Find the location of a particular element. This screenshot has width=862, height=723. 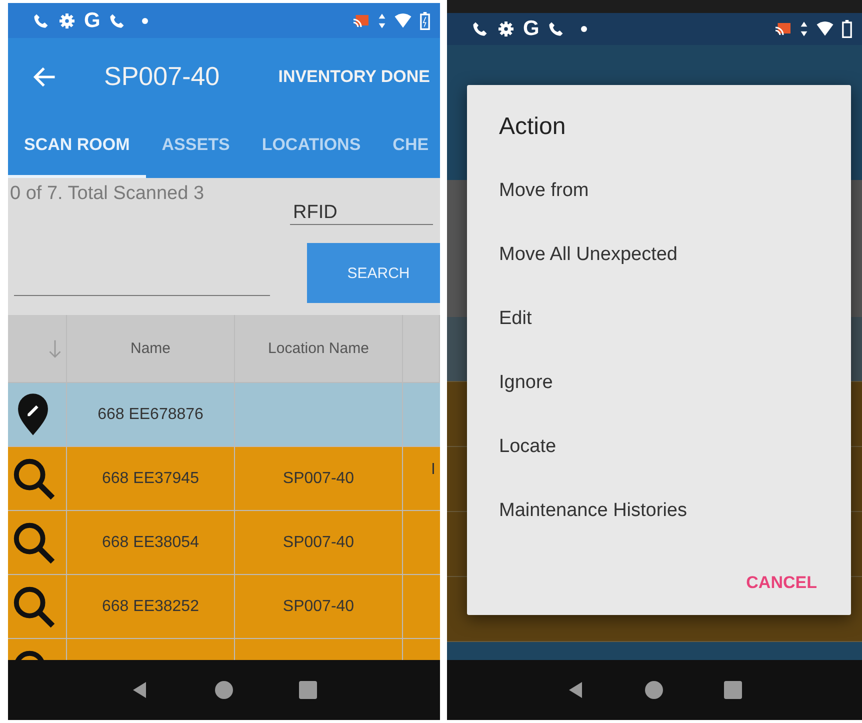

screen-title: SP007-40 is located at coordinates (162, 76).